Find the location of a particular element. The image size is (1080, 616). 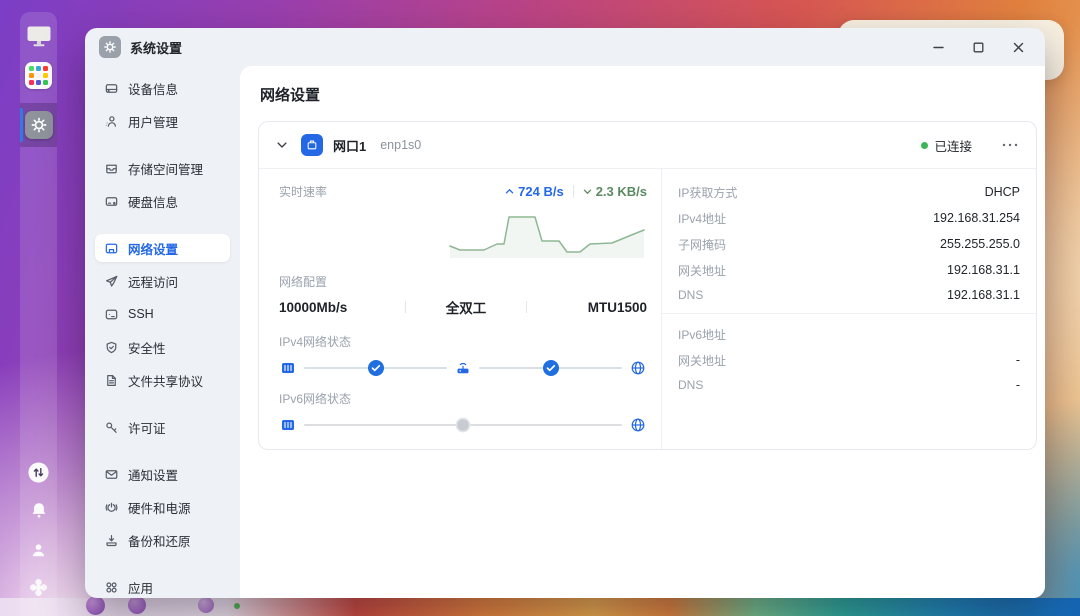

detail-row: IPv4地址 192.168.31.254 is located at coordinates (849, 218).